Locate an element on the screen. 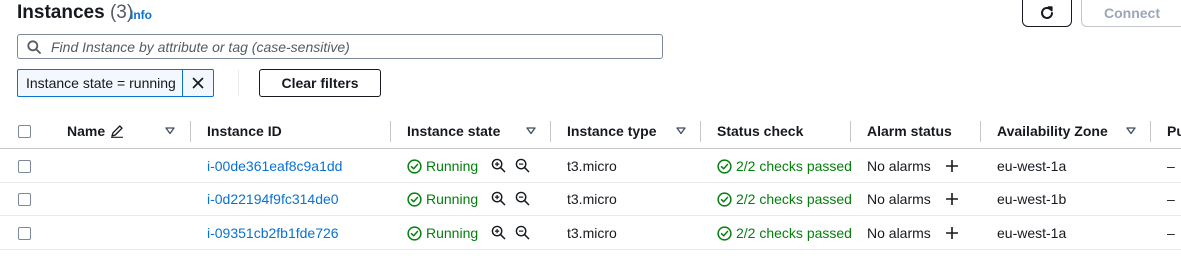 The width and height of the screenshot is (1181, 256). page-title: Instances (3) is located at coordinates (75, 13).